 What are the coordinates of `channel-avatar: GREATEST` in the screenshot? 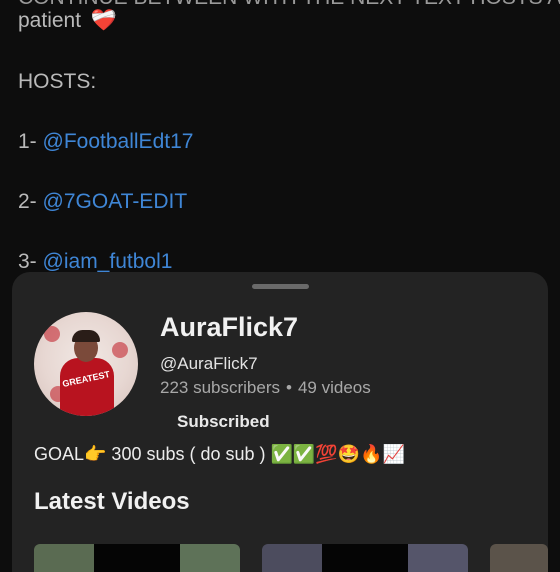 It's located at (86, 364).